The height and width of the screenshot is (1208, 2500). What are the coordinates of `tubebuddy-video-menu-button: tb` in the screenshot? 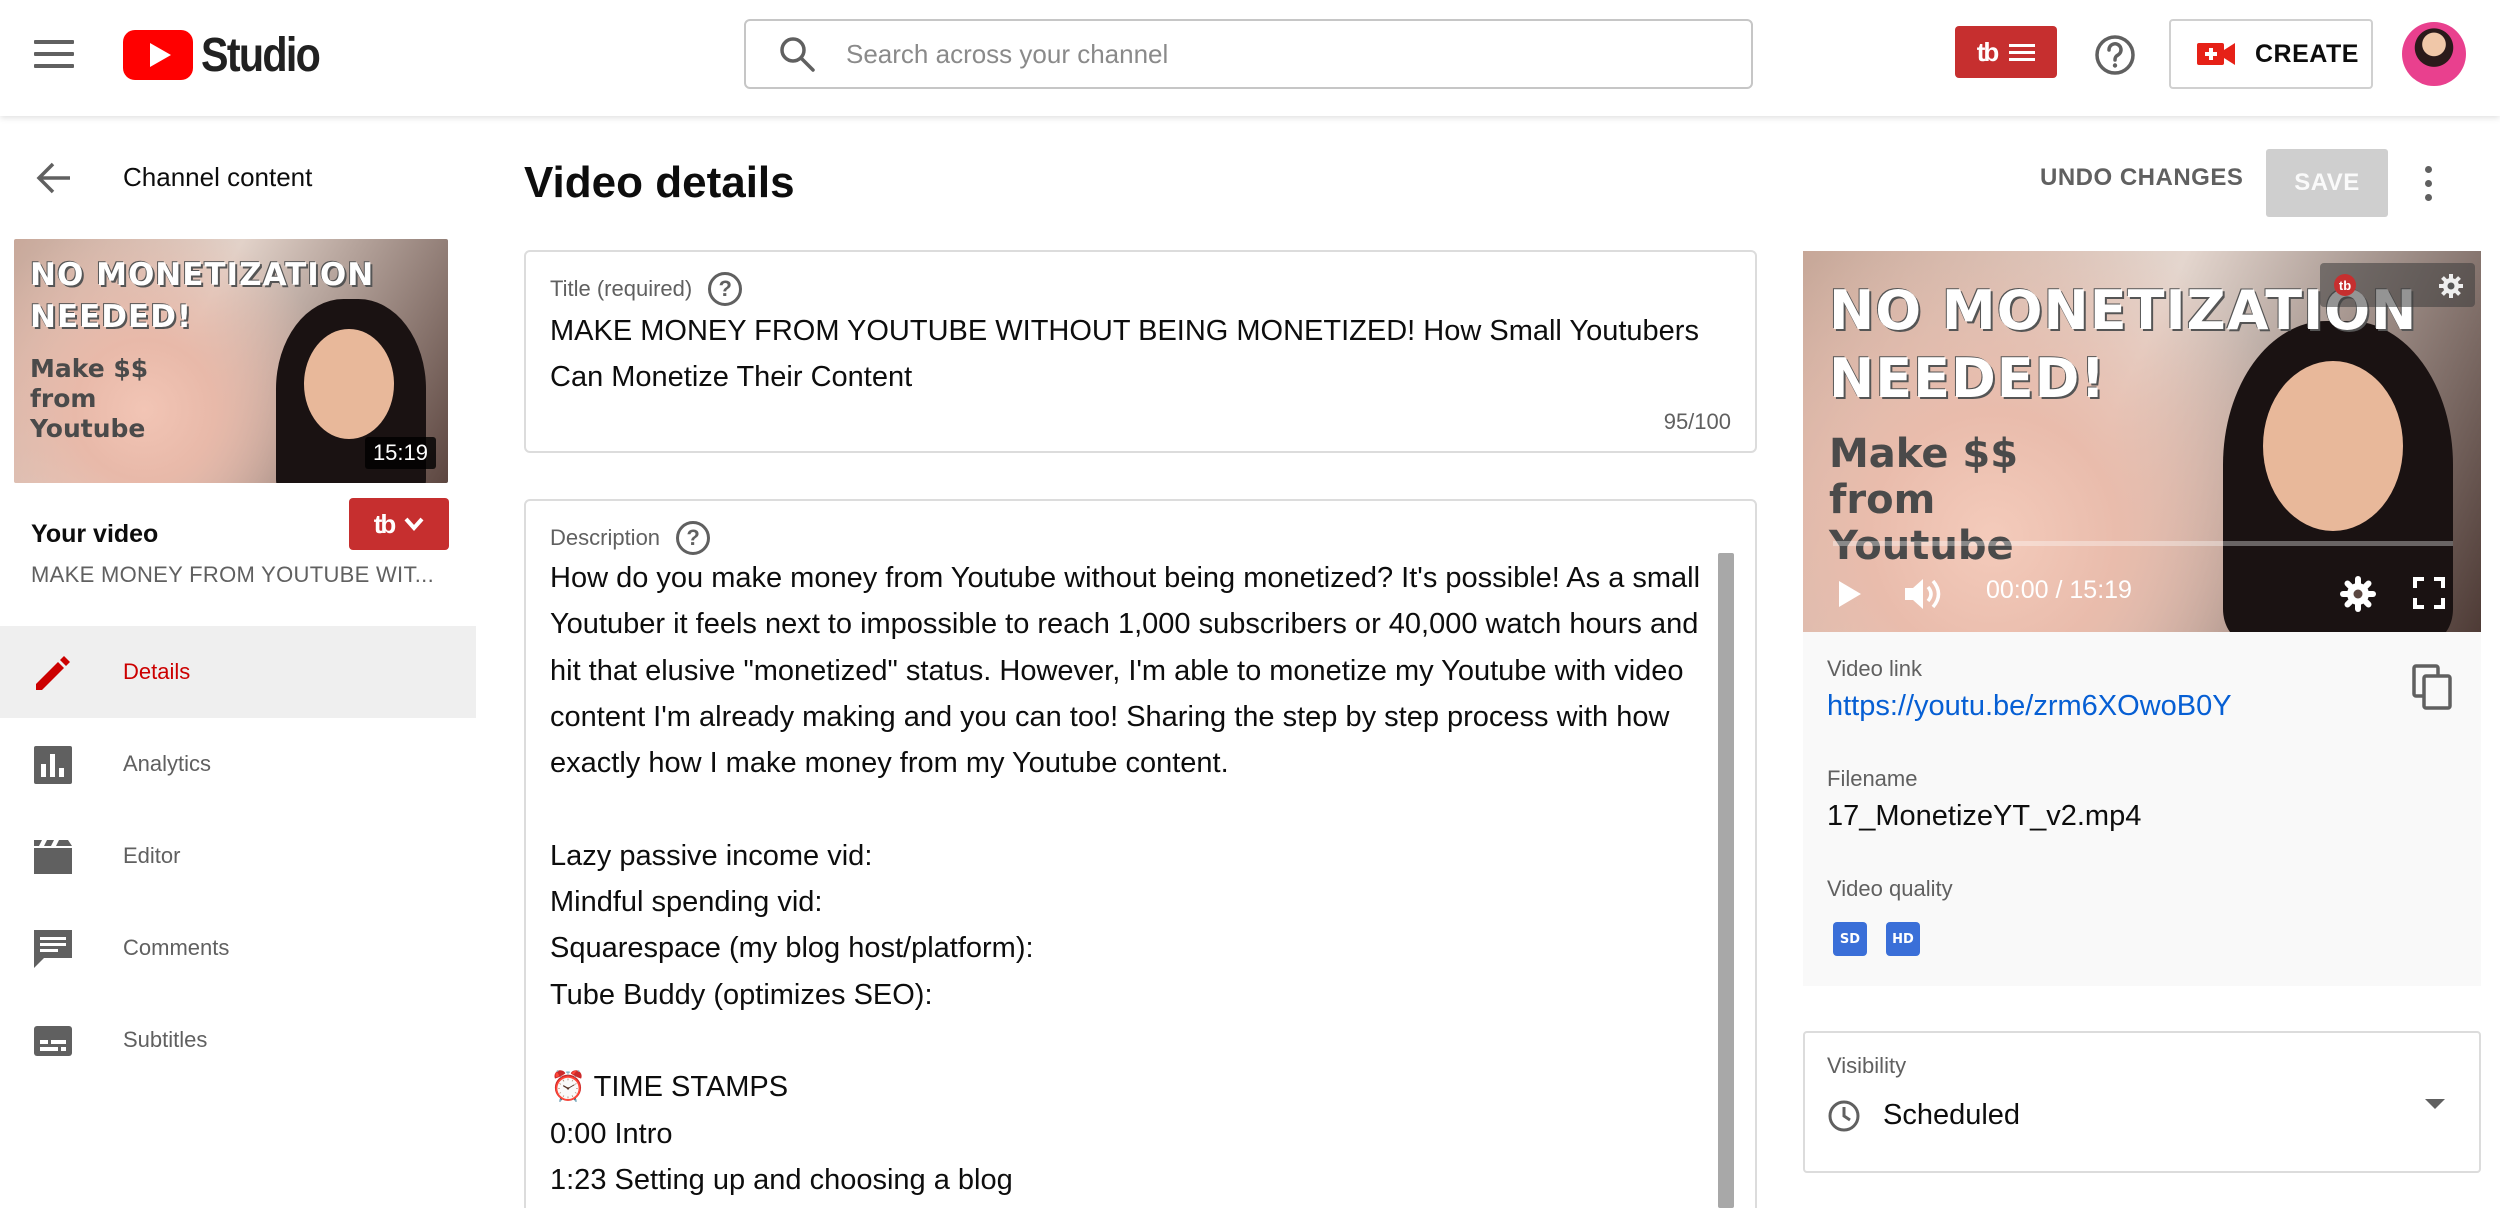 It's located at (399, 524).